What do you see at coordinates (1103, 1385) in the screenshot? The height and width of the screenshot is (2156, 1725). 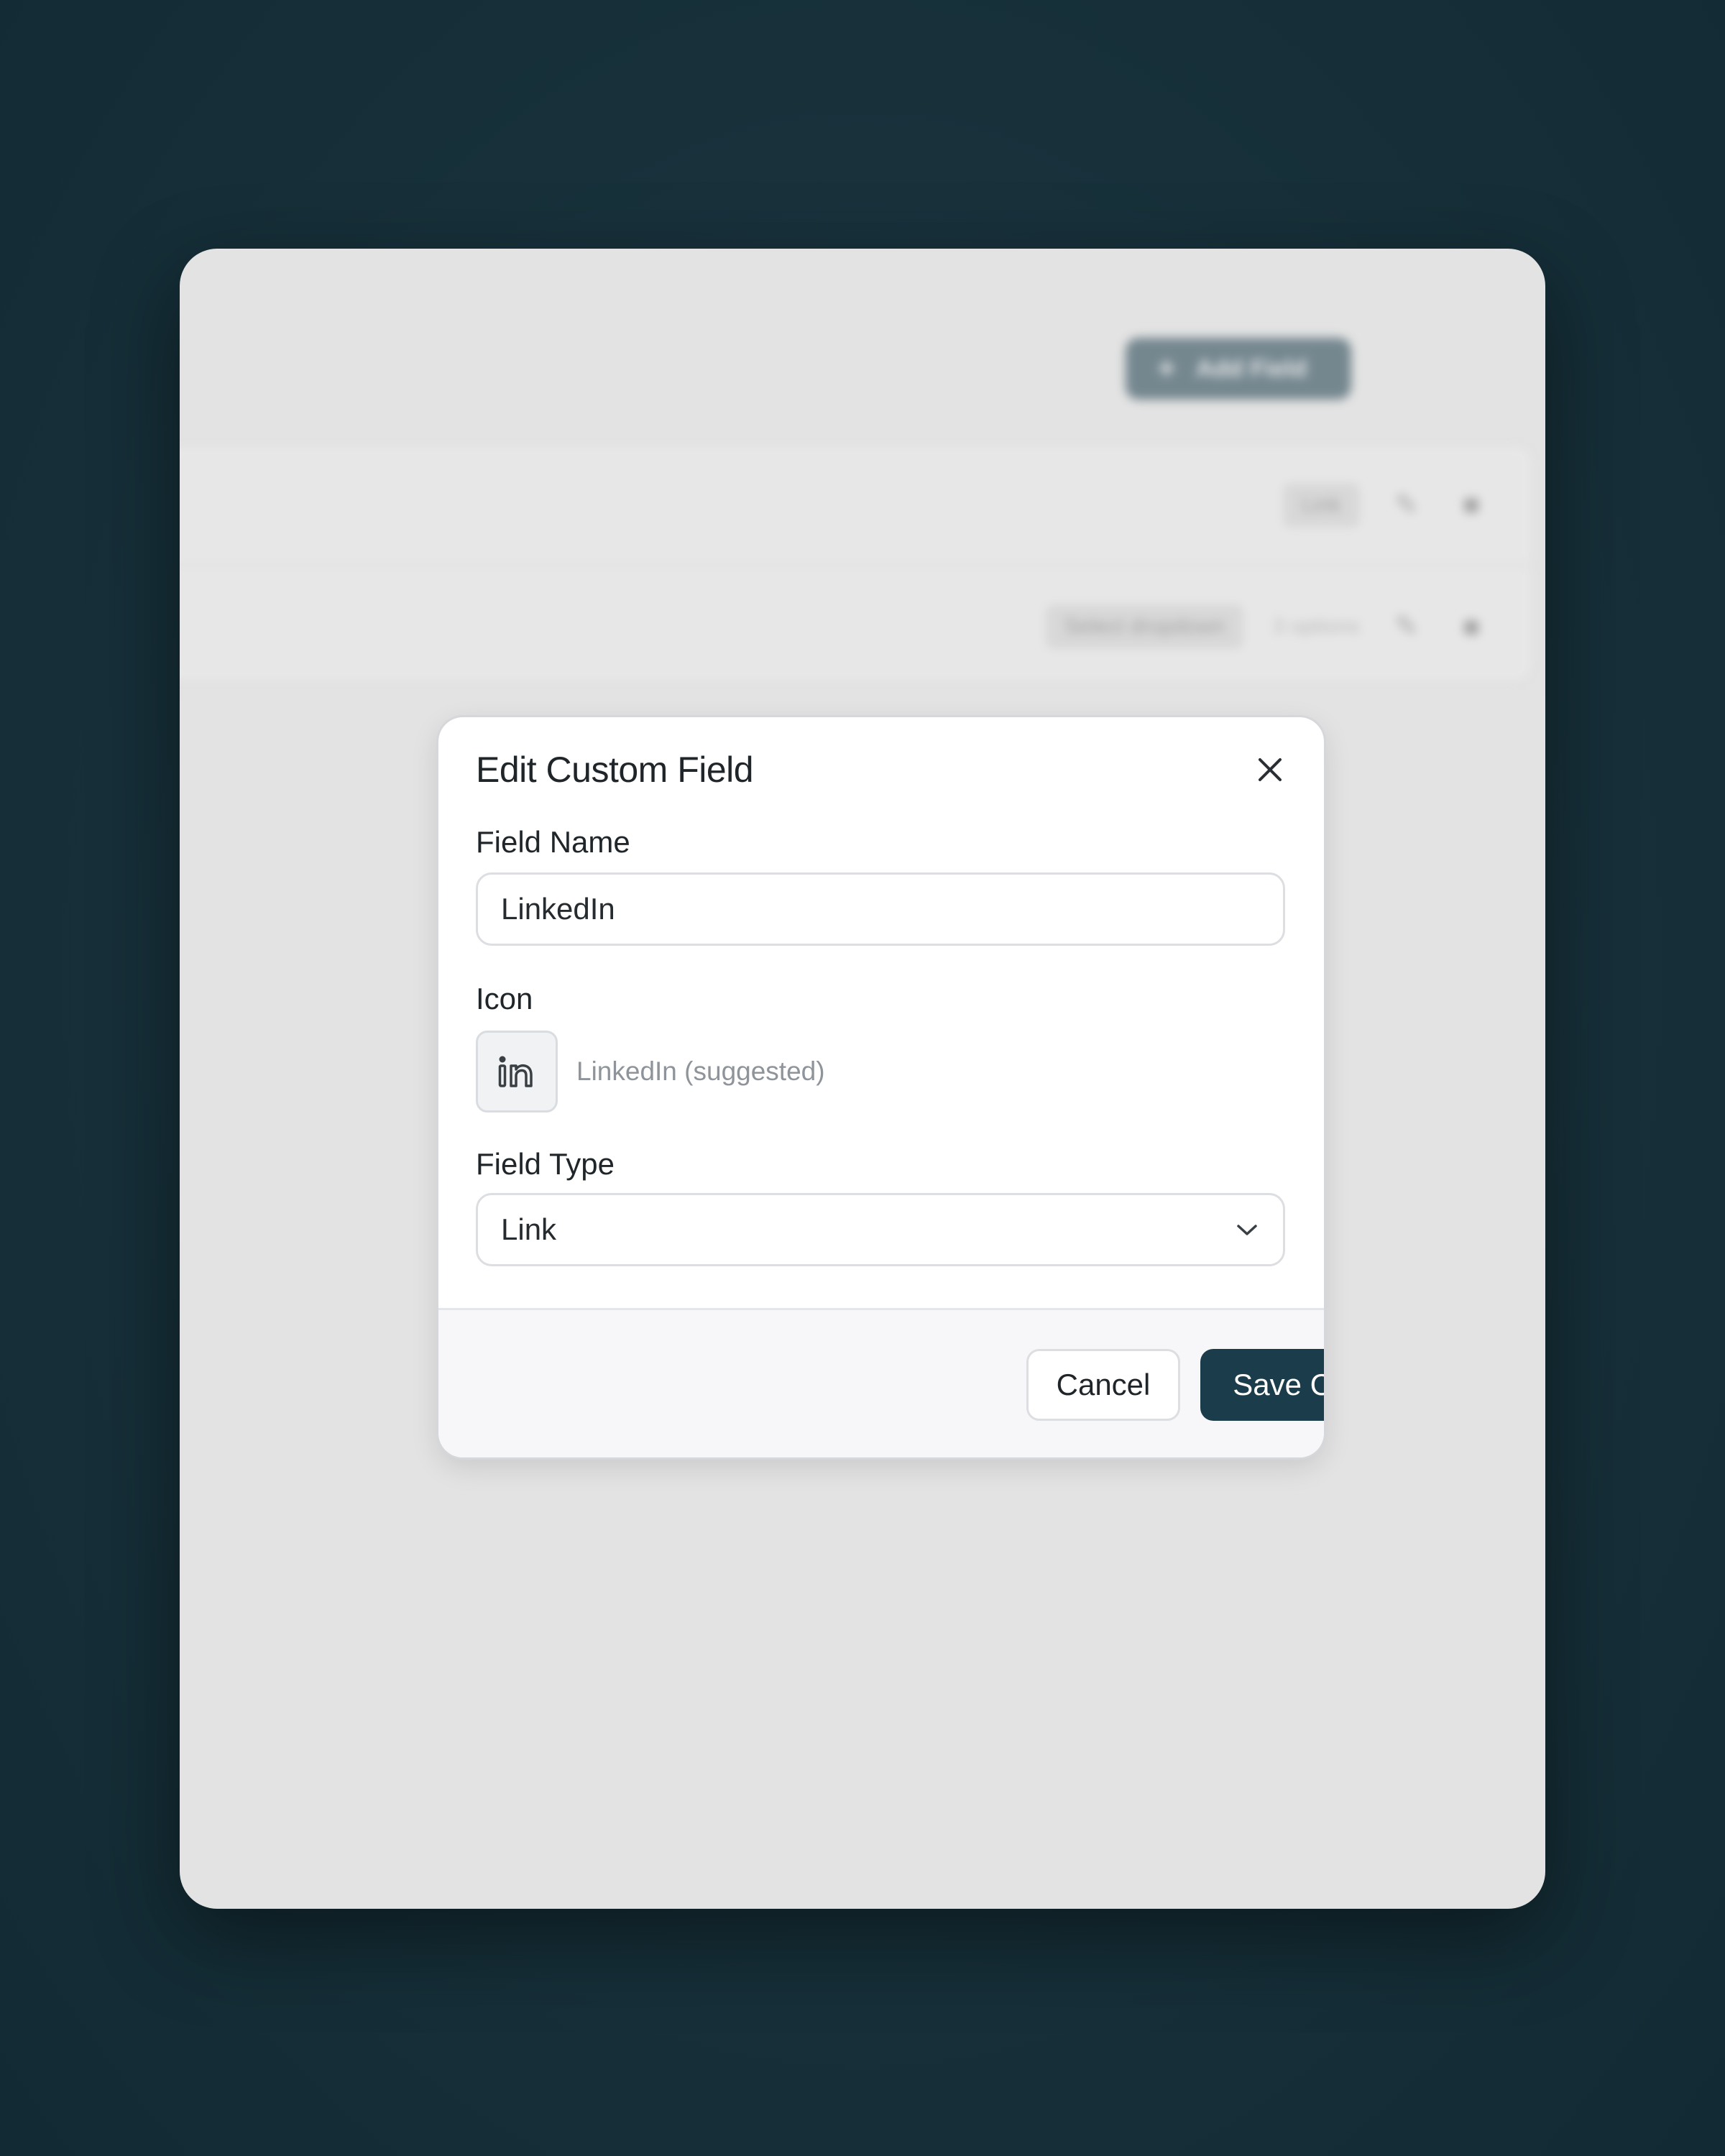 I see `cancel-button: Cancel` at bounding box center [1103, 1385].